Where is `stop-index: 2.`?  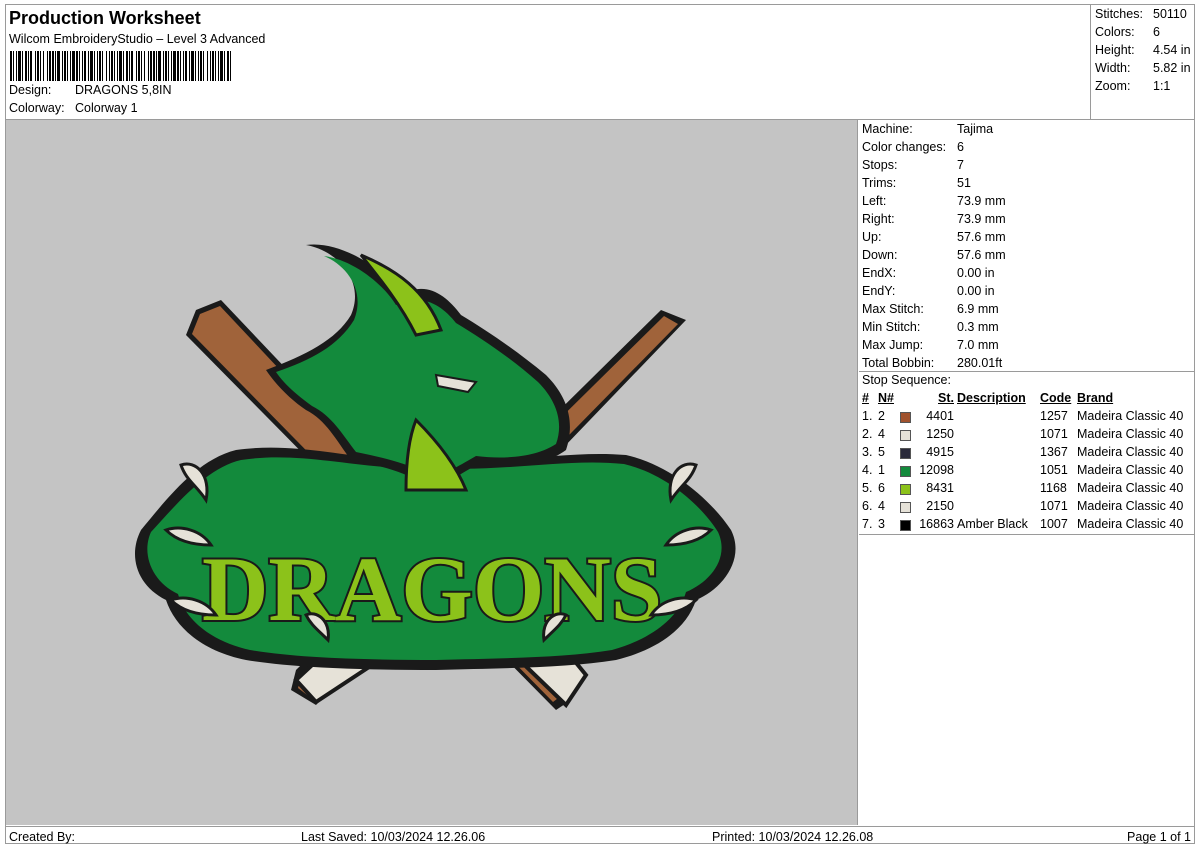
stop-index: 2. is located at coordinates (867, 434).